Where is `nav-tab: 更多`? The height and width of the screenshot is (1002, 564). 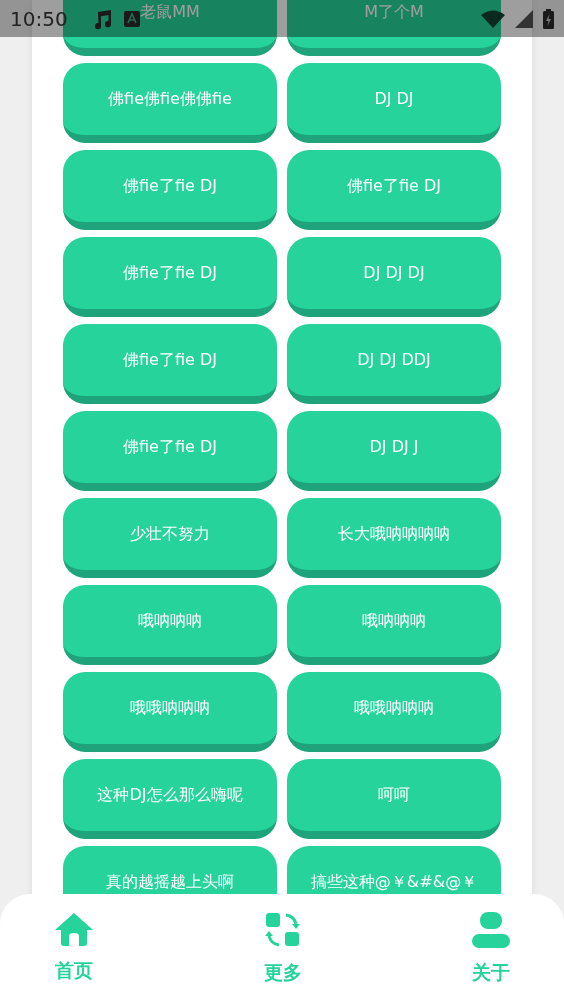
nav-tab: 更多 is located at coordinates (283, 948).